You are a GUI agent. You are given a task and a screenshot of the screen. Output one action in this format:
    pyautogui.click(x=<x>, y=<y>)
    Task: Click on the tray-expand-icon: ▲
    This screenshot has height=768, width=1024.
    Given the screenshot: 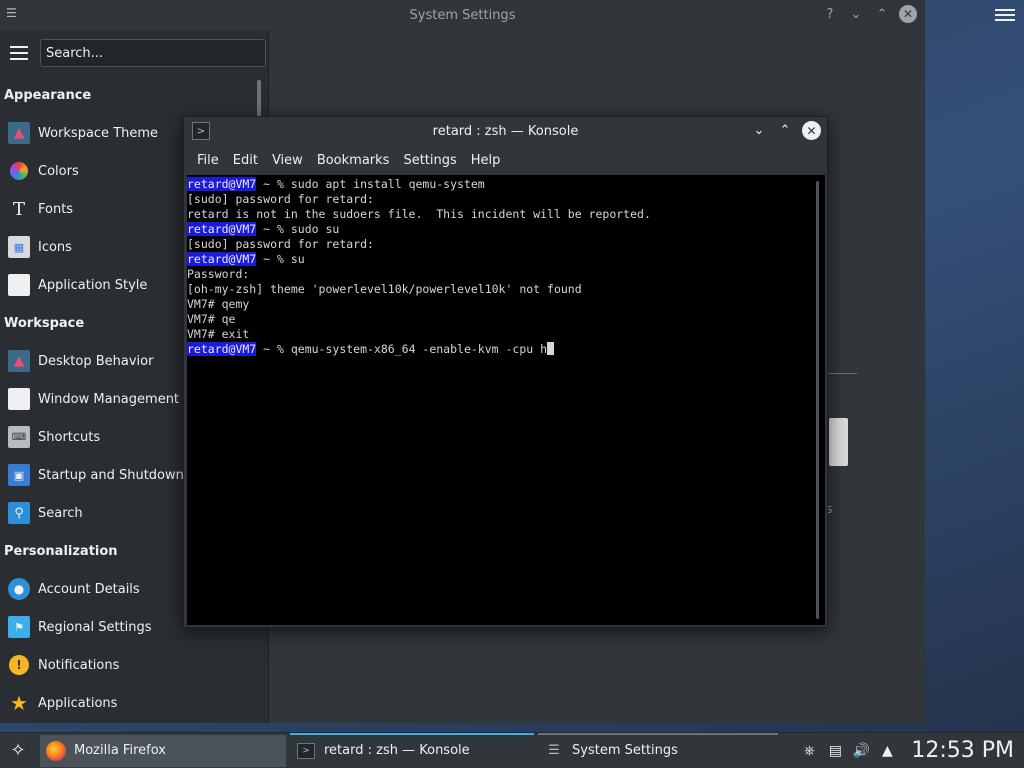 What is the action you would take?
    pyautogui.click(x=887, y=751)
    